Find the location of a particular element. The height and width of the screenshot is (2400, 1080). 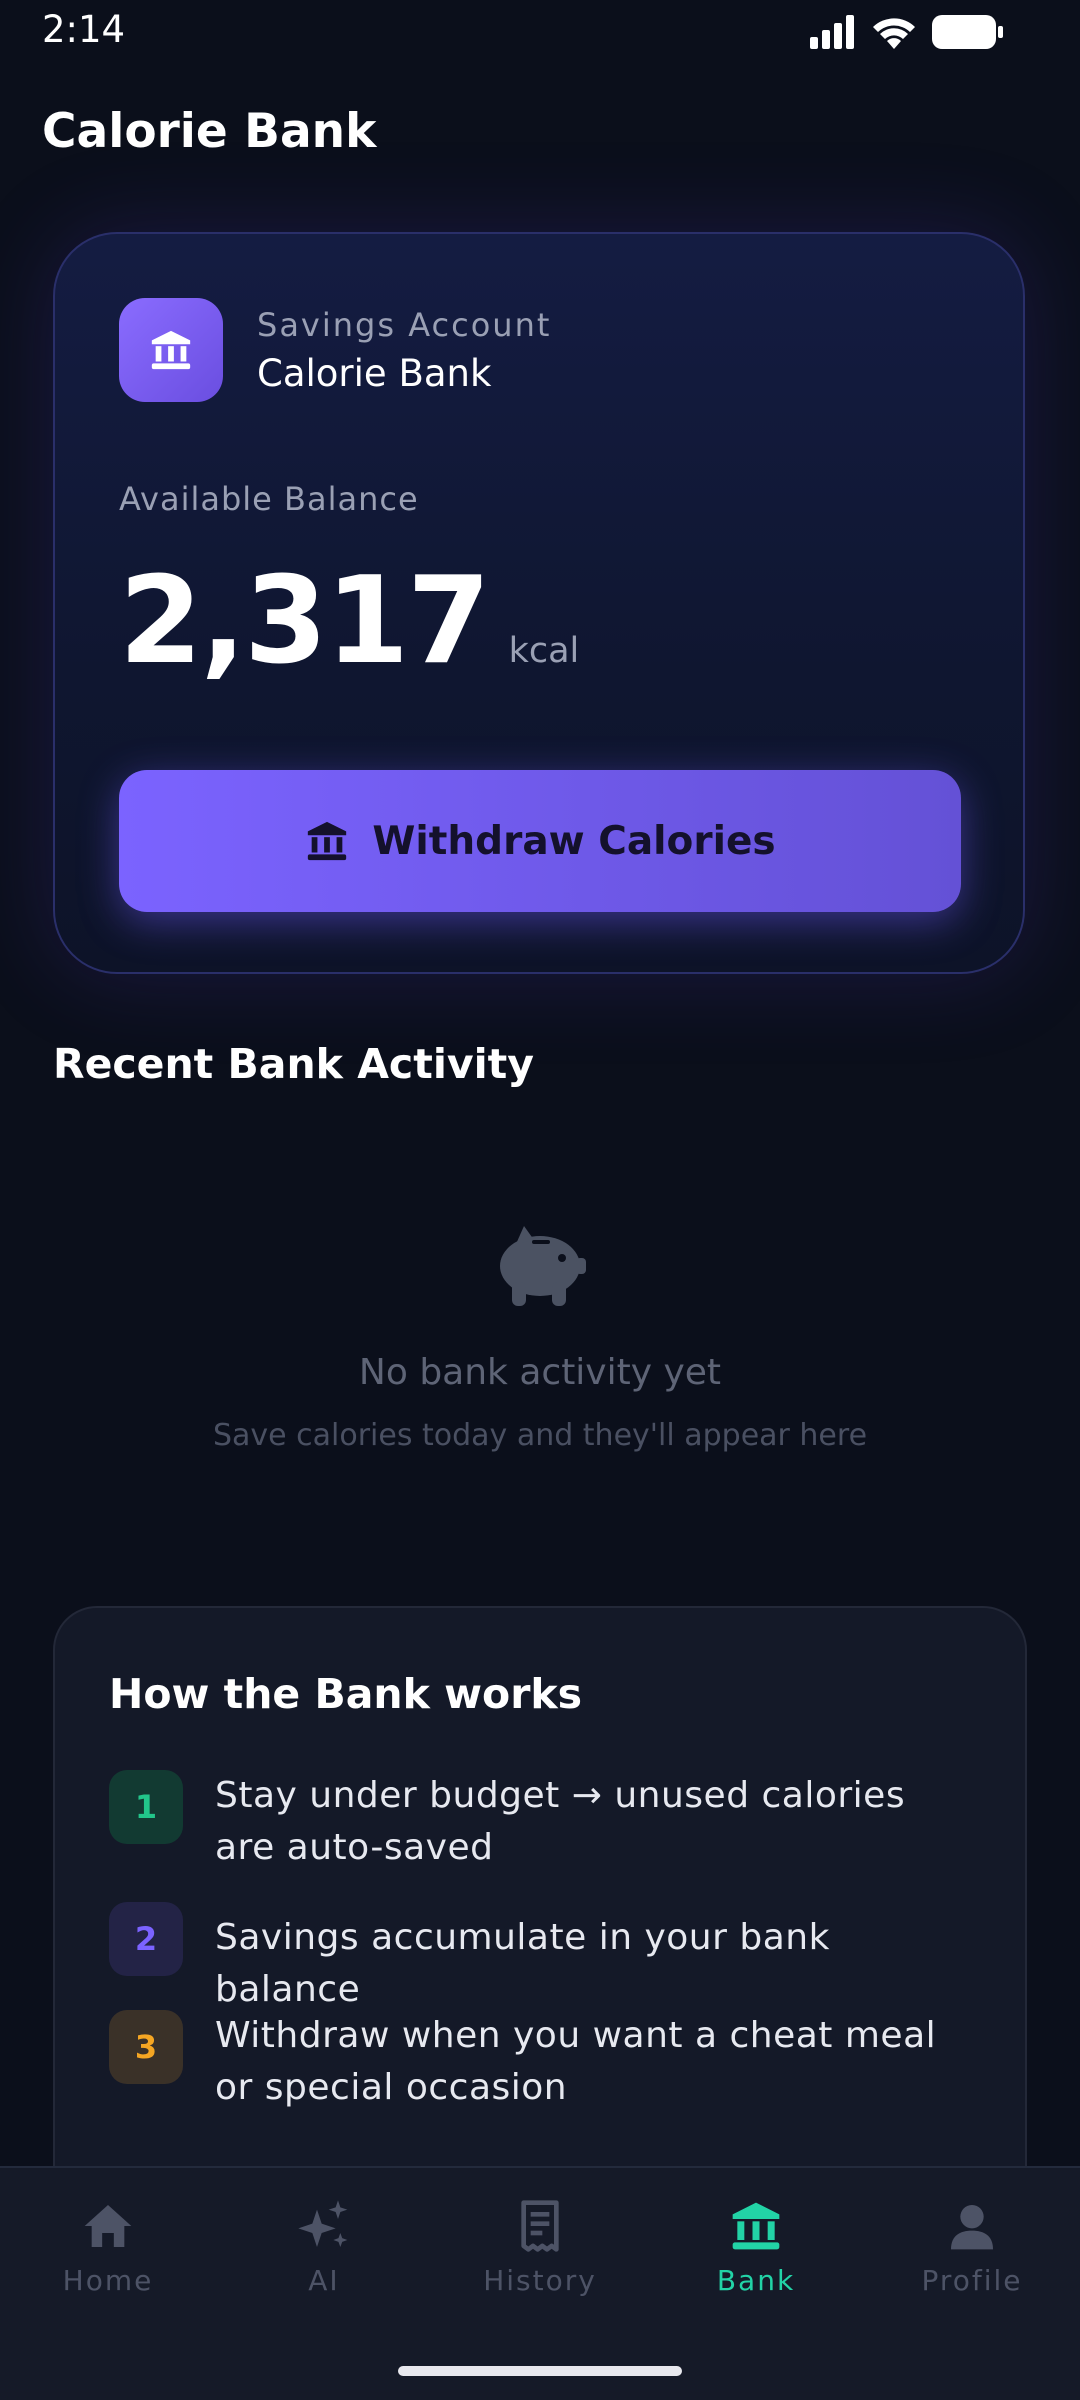

nav-label: Bank is located at coordinates (756, 2280).